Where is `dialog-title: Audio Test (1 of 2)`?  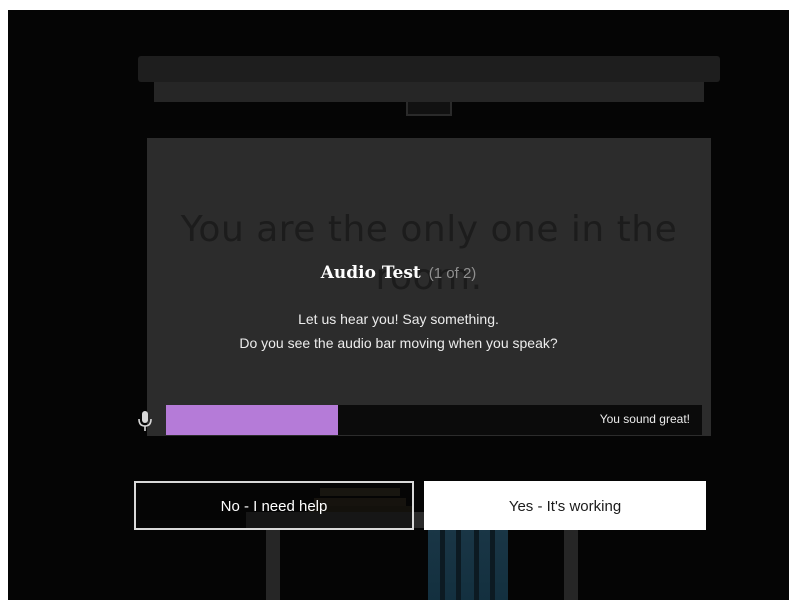
dialog-title: Audio Test (1 of 2) is located at coordinates (398, 272).